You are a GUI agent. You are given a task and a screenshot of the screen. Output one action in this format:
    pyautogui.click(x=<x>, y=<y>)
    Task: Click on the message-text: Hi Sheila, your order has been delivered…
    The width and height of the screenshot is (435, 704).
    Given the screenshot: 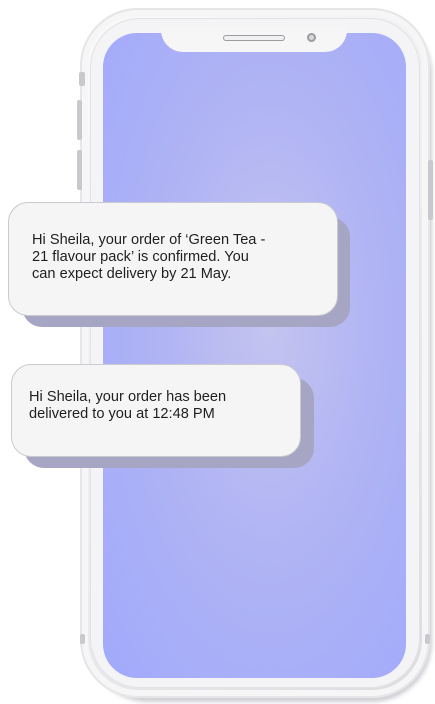 What is the action you would take?
    pyautogui.click(x=128, y=405)
    